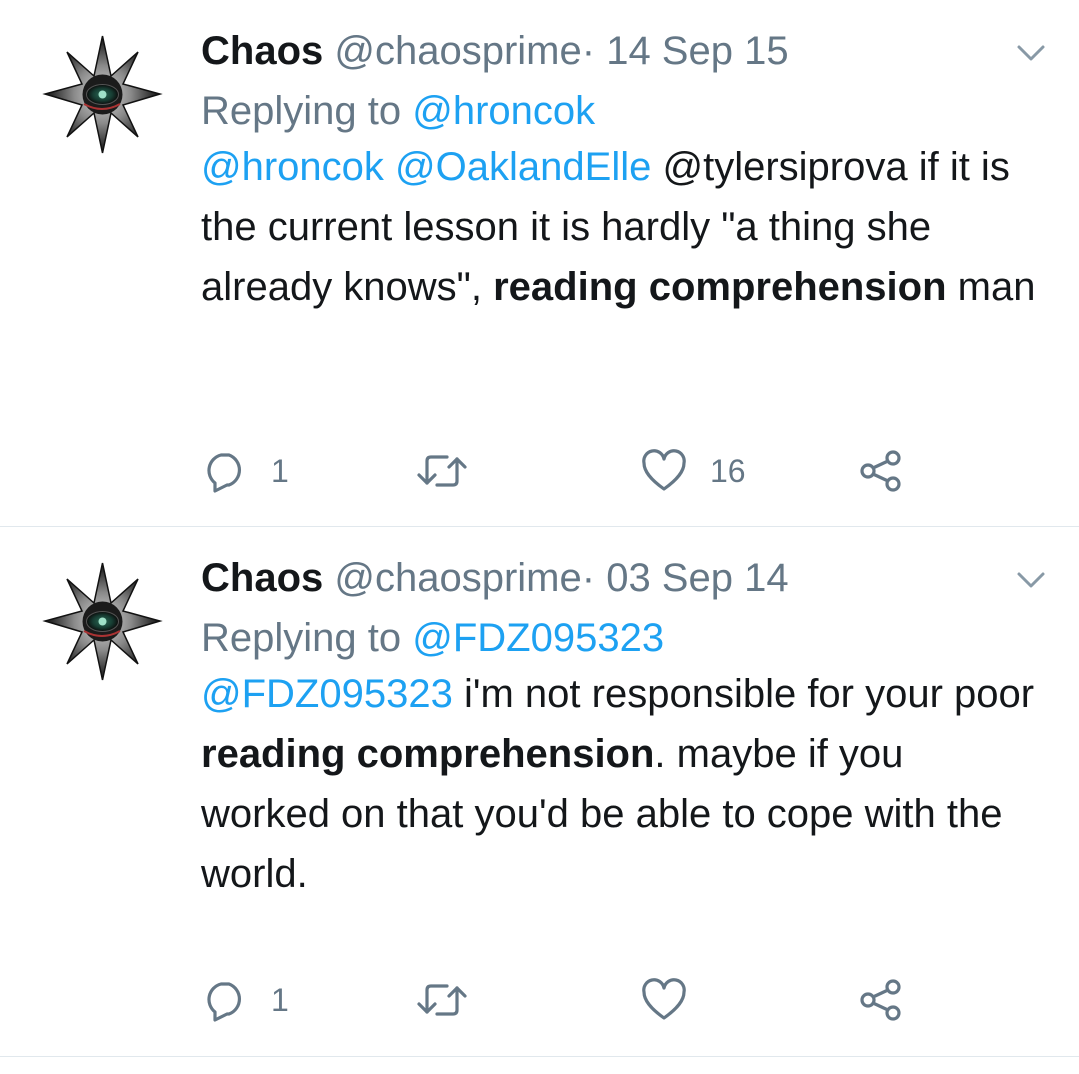 Image resolution: width=1079 pixels, height=1074 pixels. Describe the element at coordinates (697, 578) in the screenshot. I see `tweet-date: 03 Sep 14` at that location.